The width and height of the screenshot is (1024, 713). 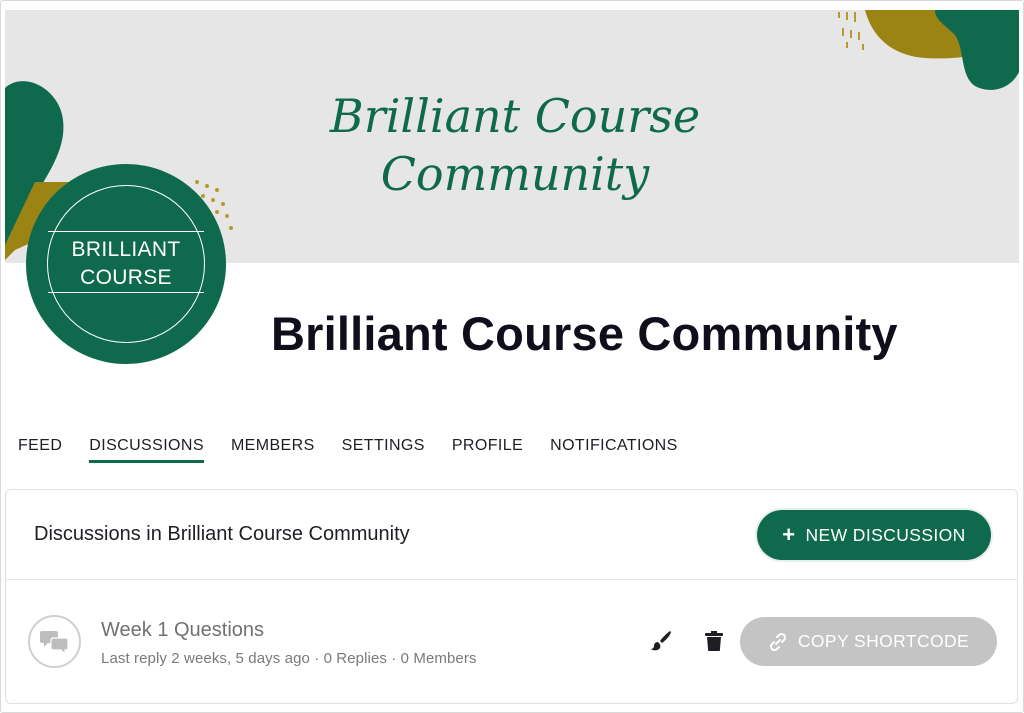 I want to click on tab-settings: SETTINGS, so click(x=383, y=450).